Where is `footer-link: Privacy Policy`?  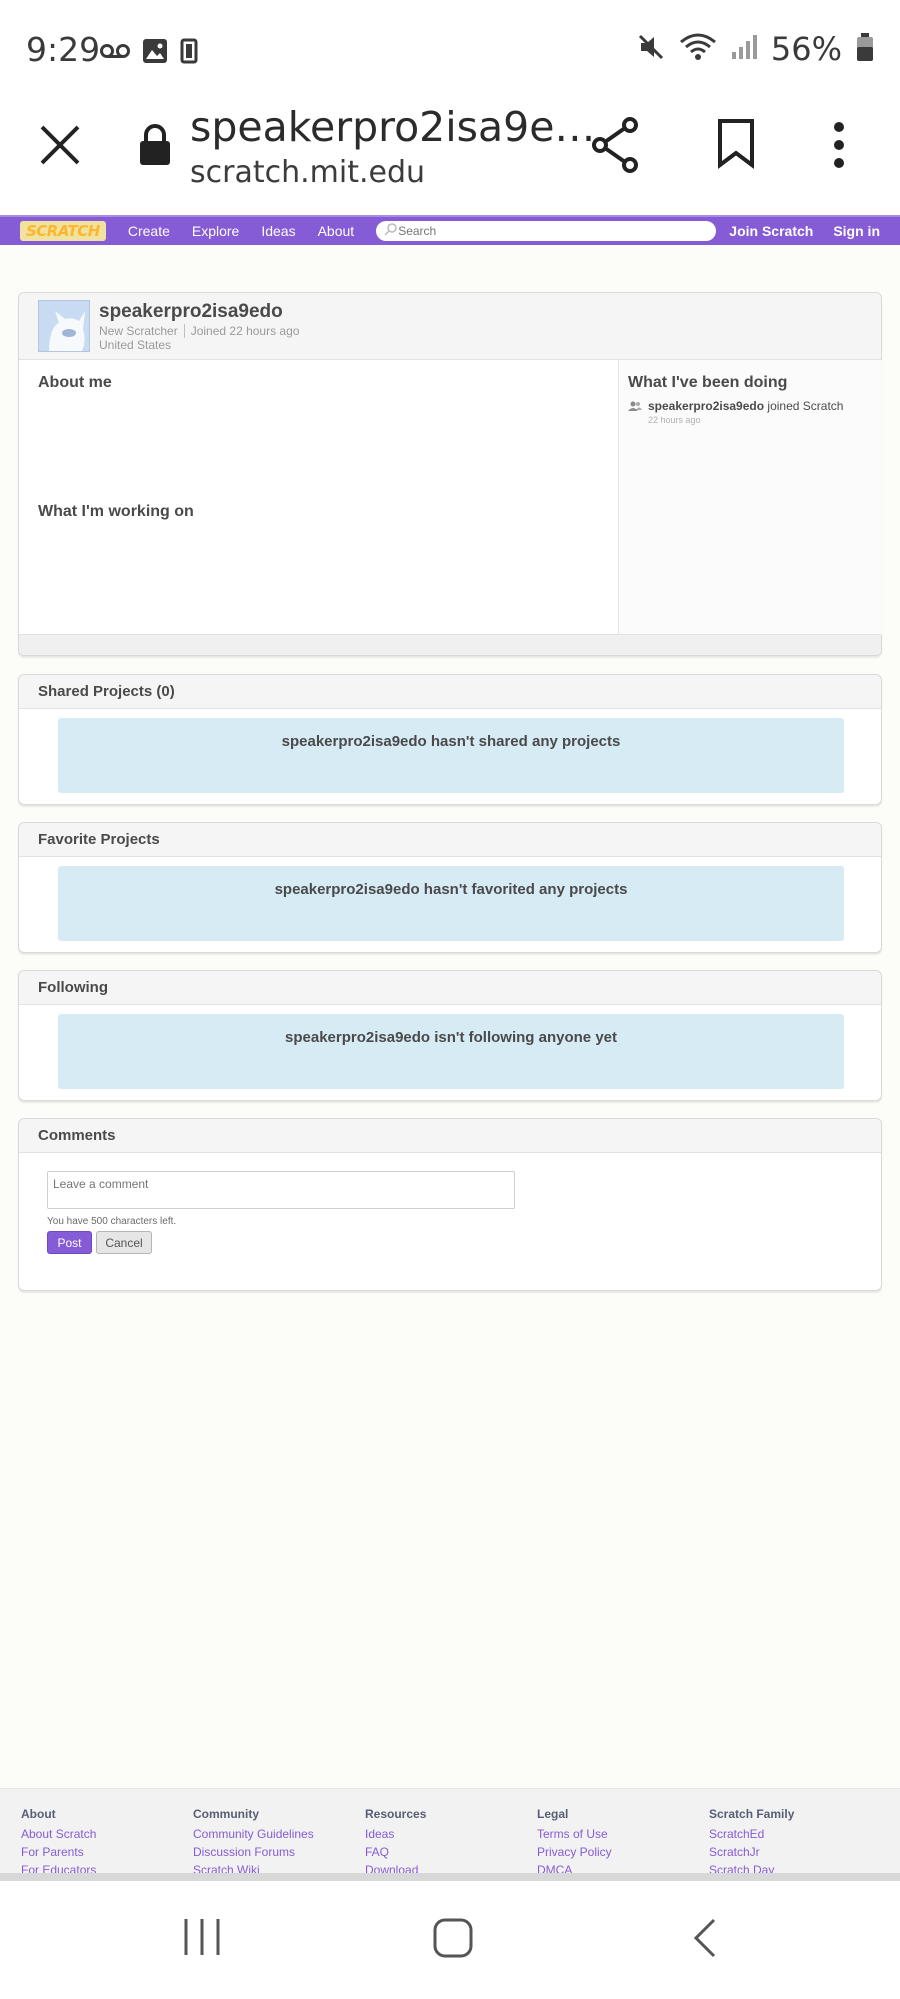
footer-link: Privacy Policy is located at coordinates (622, 1852).